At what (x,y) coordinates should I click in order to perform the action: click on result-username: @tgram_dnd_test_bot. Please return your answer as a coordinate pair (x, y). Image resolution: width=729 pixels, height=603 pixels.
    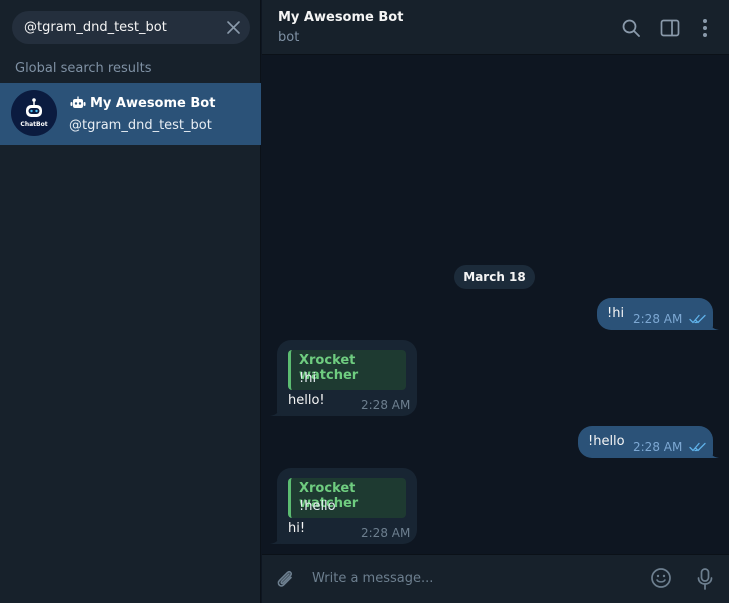
    Looking at the image, I should click on (140, 125).